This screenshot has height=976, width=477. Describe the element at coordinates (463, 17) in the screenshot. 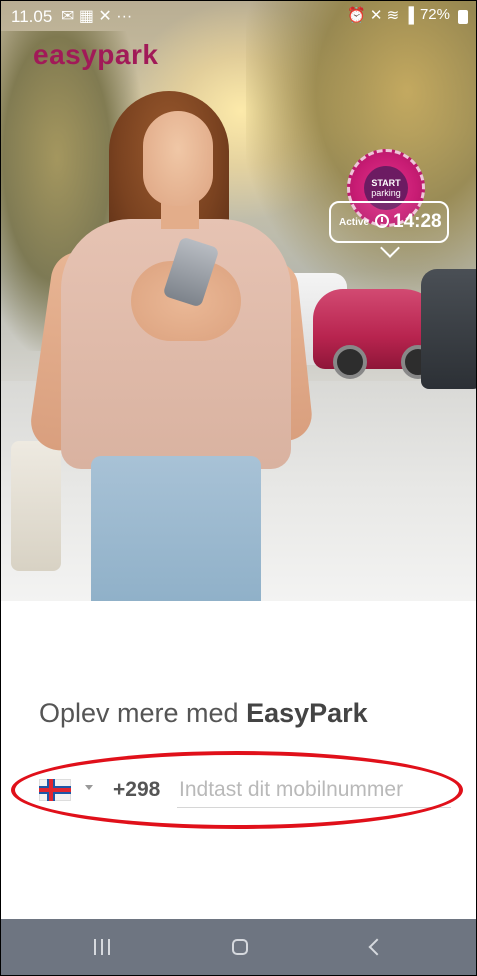

I see `battery-icon` at that location.